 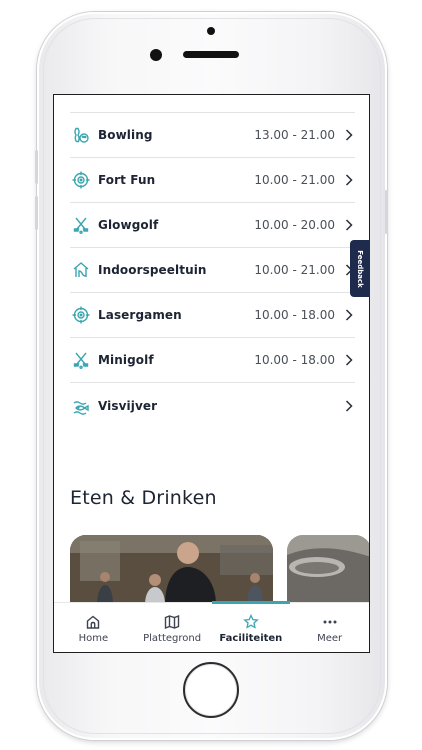 I want to click on facility-name: Lasergamen, so click(x=140, y=315).